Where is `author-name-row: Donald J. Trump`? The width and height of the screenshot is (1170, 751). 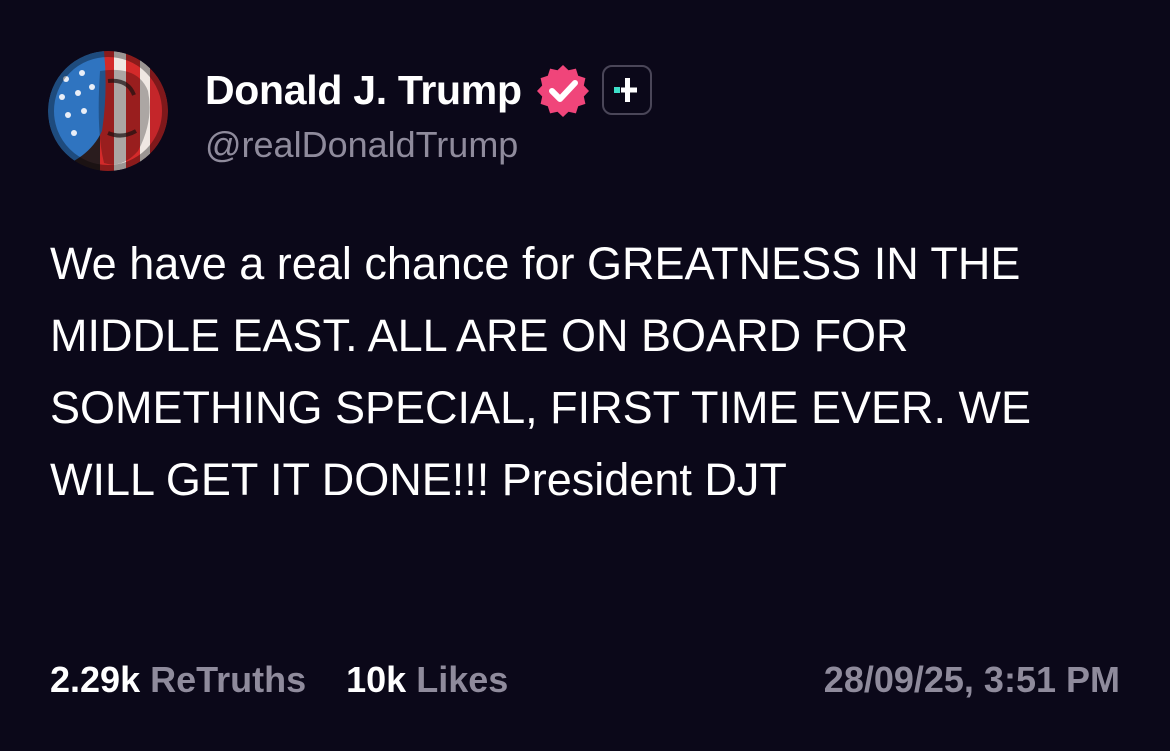 author-name-row: Donald J. Trump is located at coordinates (428, 90).